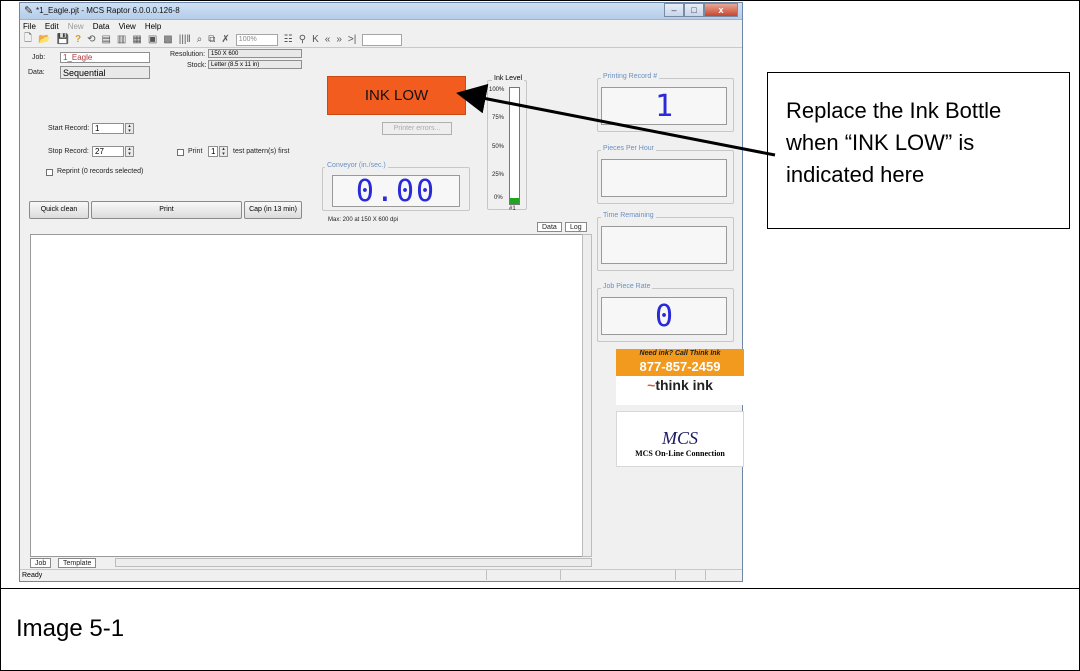 Image resolution: width=1080 pixels, height=671 pixels. I want to click on figure-caption: Image 5-1, so click(70, 628).